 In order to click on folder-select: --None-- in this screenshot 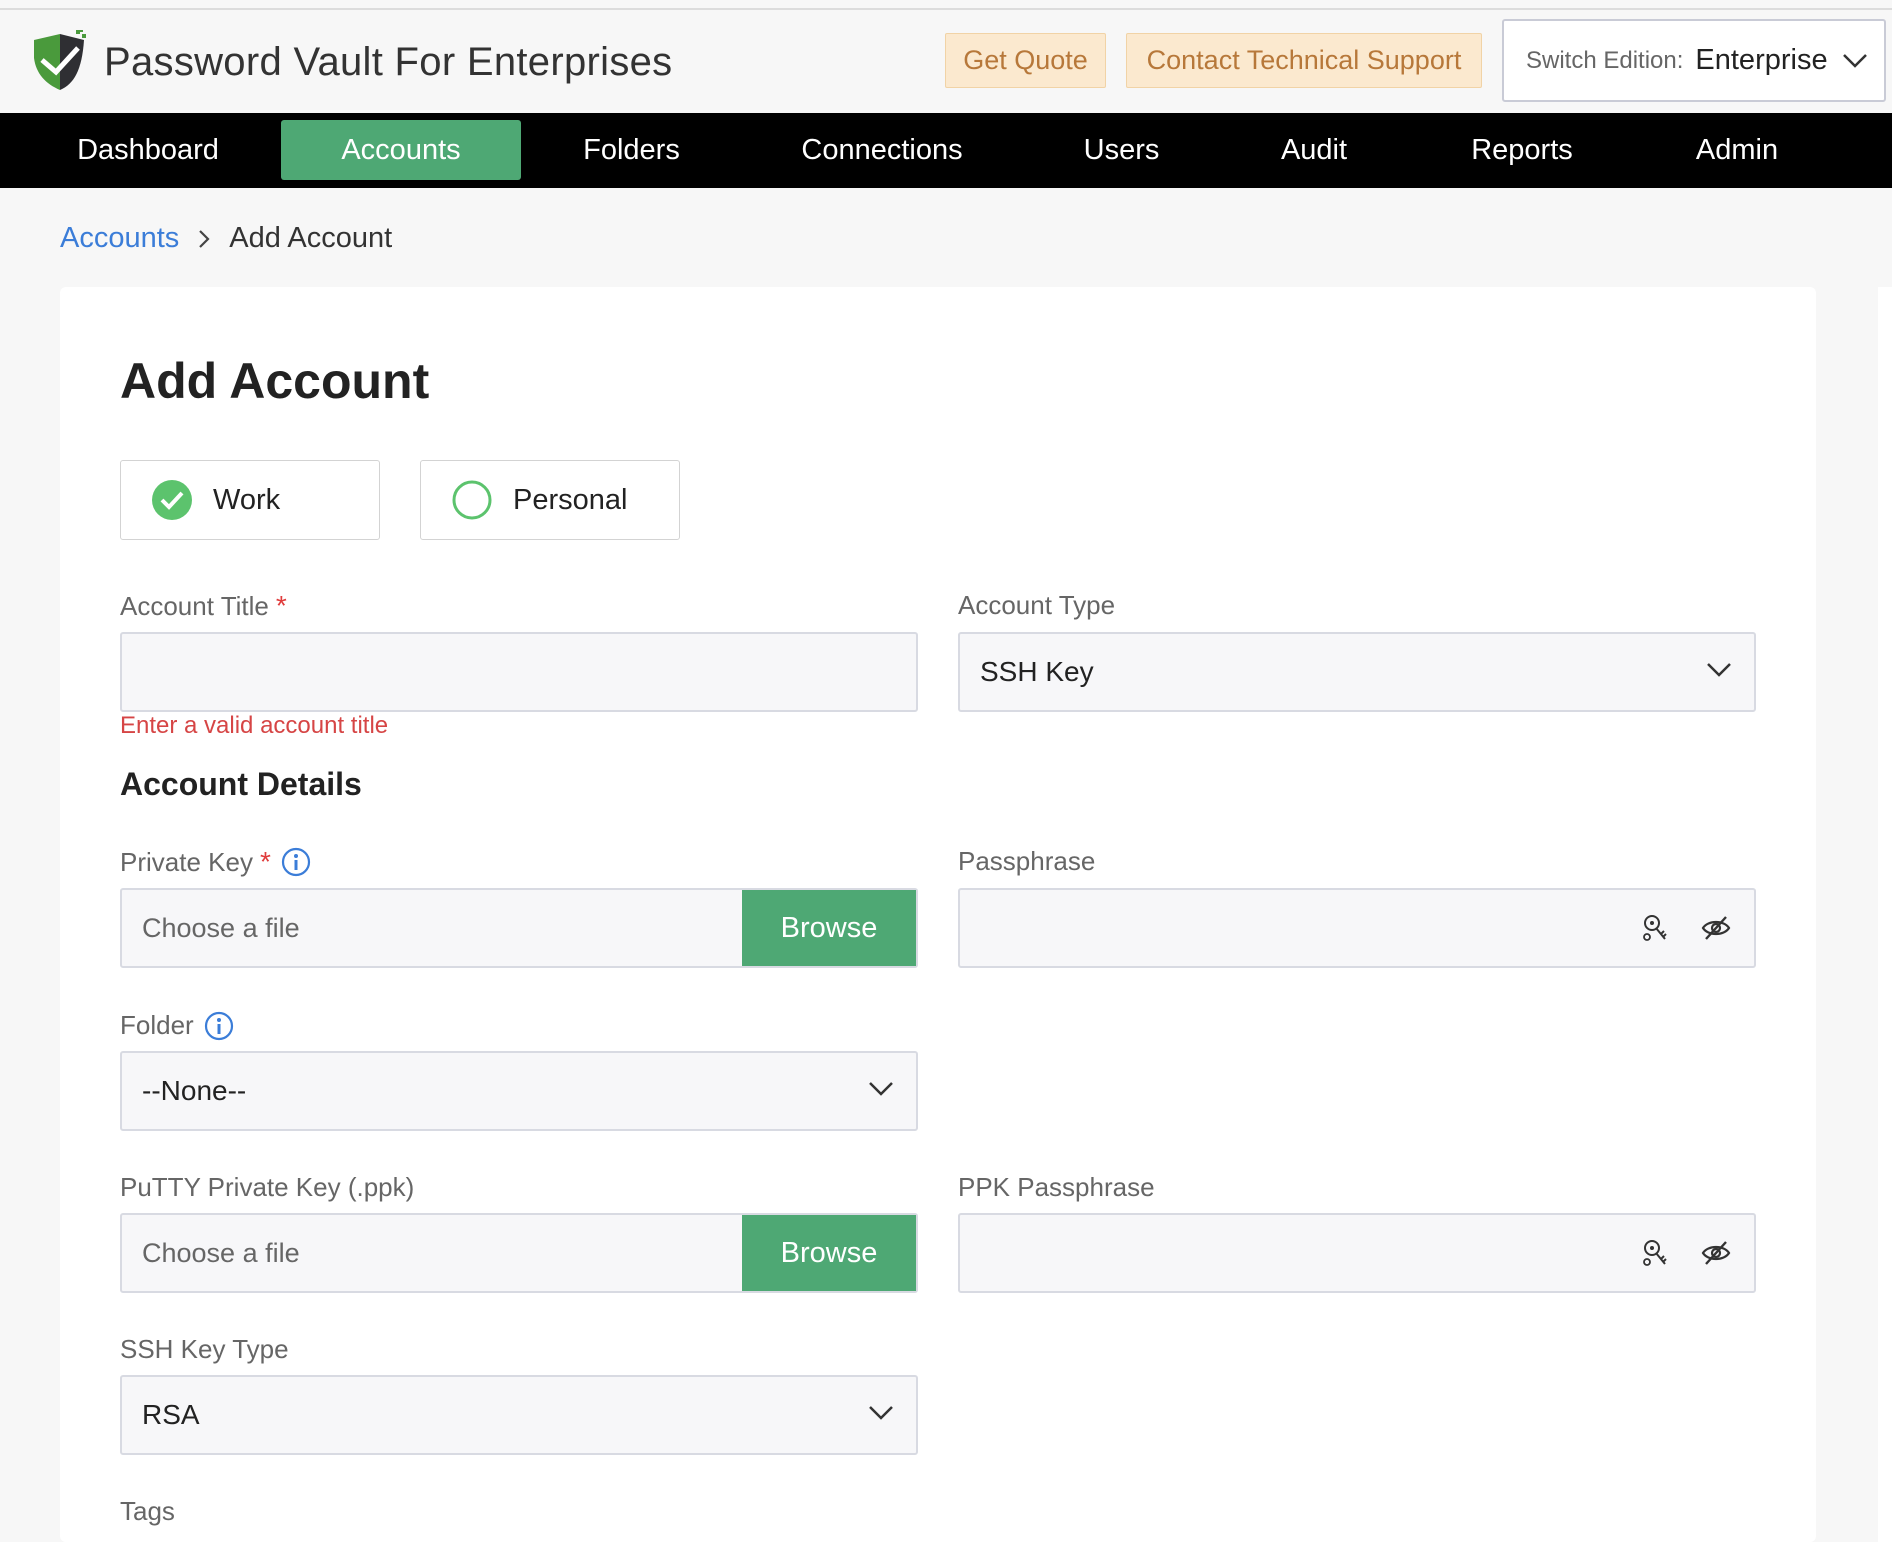, I will do `click(519, 1091)`.